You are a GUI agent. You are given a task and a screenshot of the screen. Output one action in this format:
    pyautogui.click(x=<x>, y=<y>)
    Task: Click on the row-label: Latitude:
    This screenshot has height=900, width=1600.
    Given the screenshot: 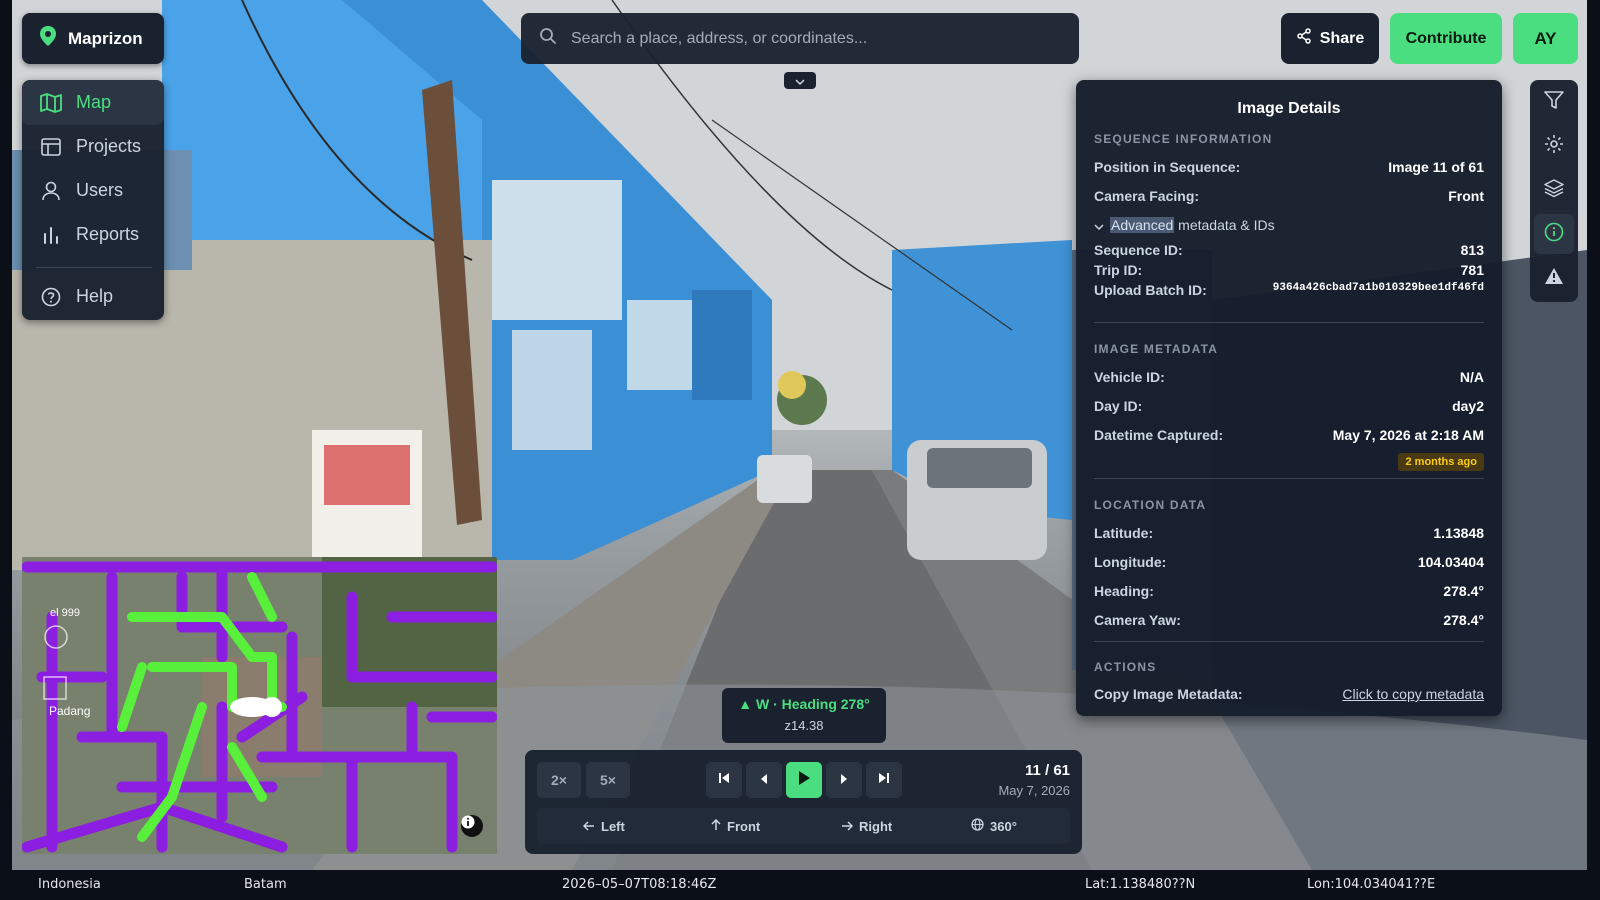 What is the action you would take?
    pyautogui.click(x=1124, y=533)
    